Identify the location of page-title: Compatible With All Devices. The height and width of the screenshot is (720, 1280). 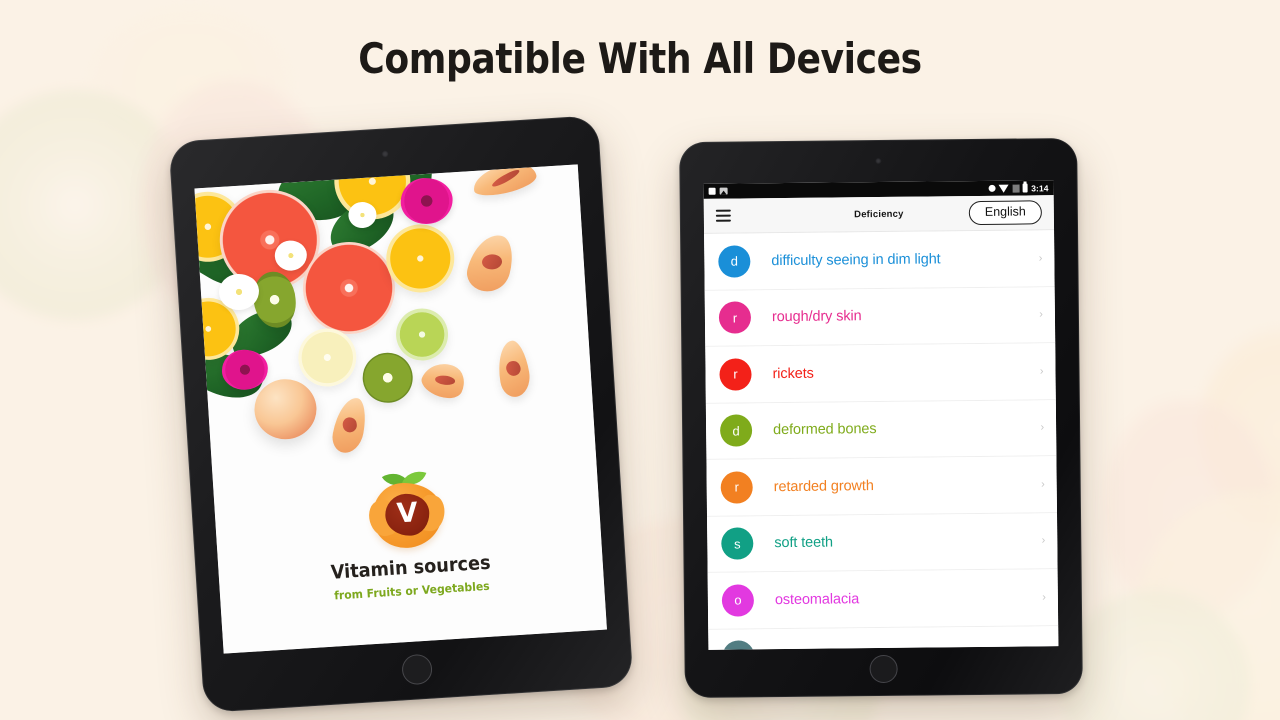
(640, 58).